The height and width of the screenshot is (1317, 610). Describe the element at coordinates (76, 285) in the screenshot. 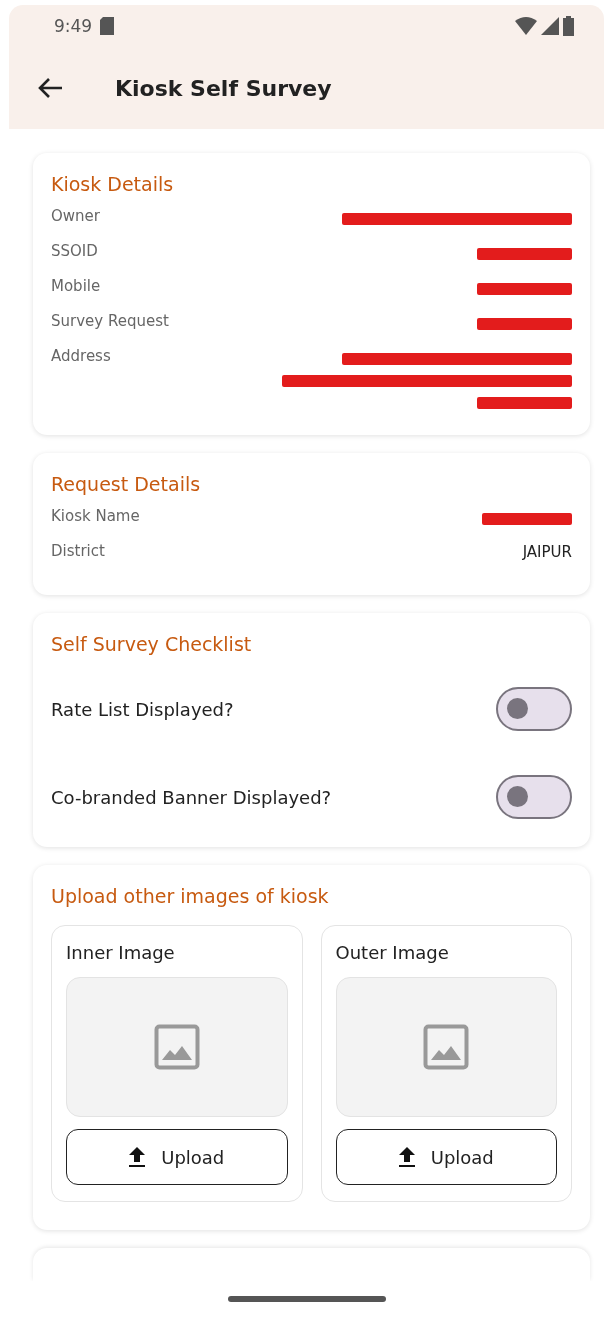

I see `field-label: Mobile` at that location.